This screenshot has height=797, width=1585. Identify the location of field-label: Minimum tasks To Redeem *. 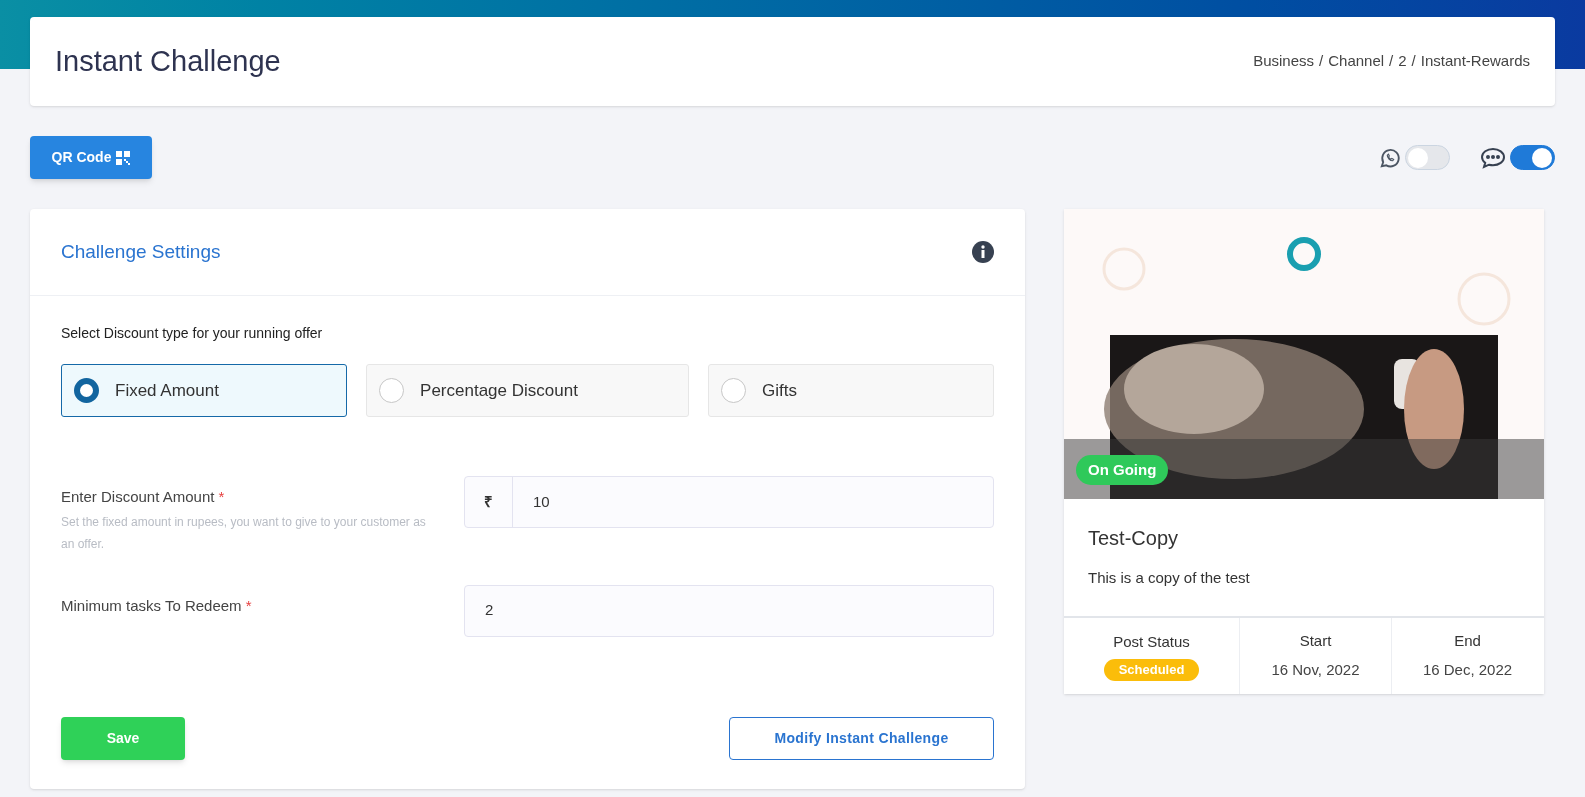
(157, 605).